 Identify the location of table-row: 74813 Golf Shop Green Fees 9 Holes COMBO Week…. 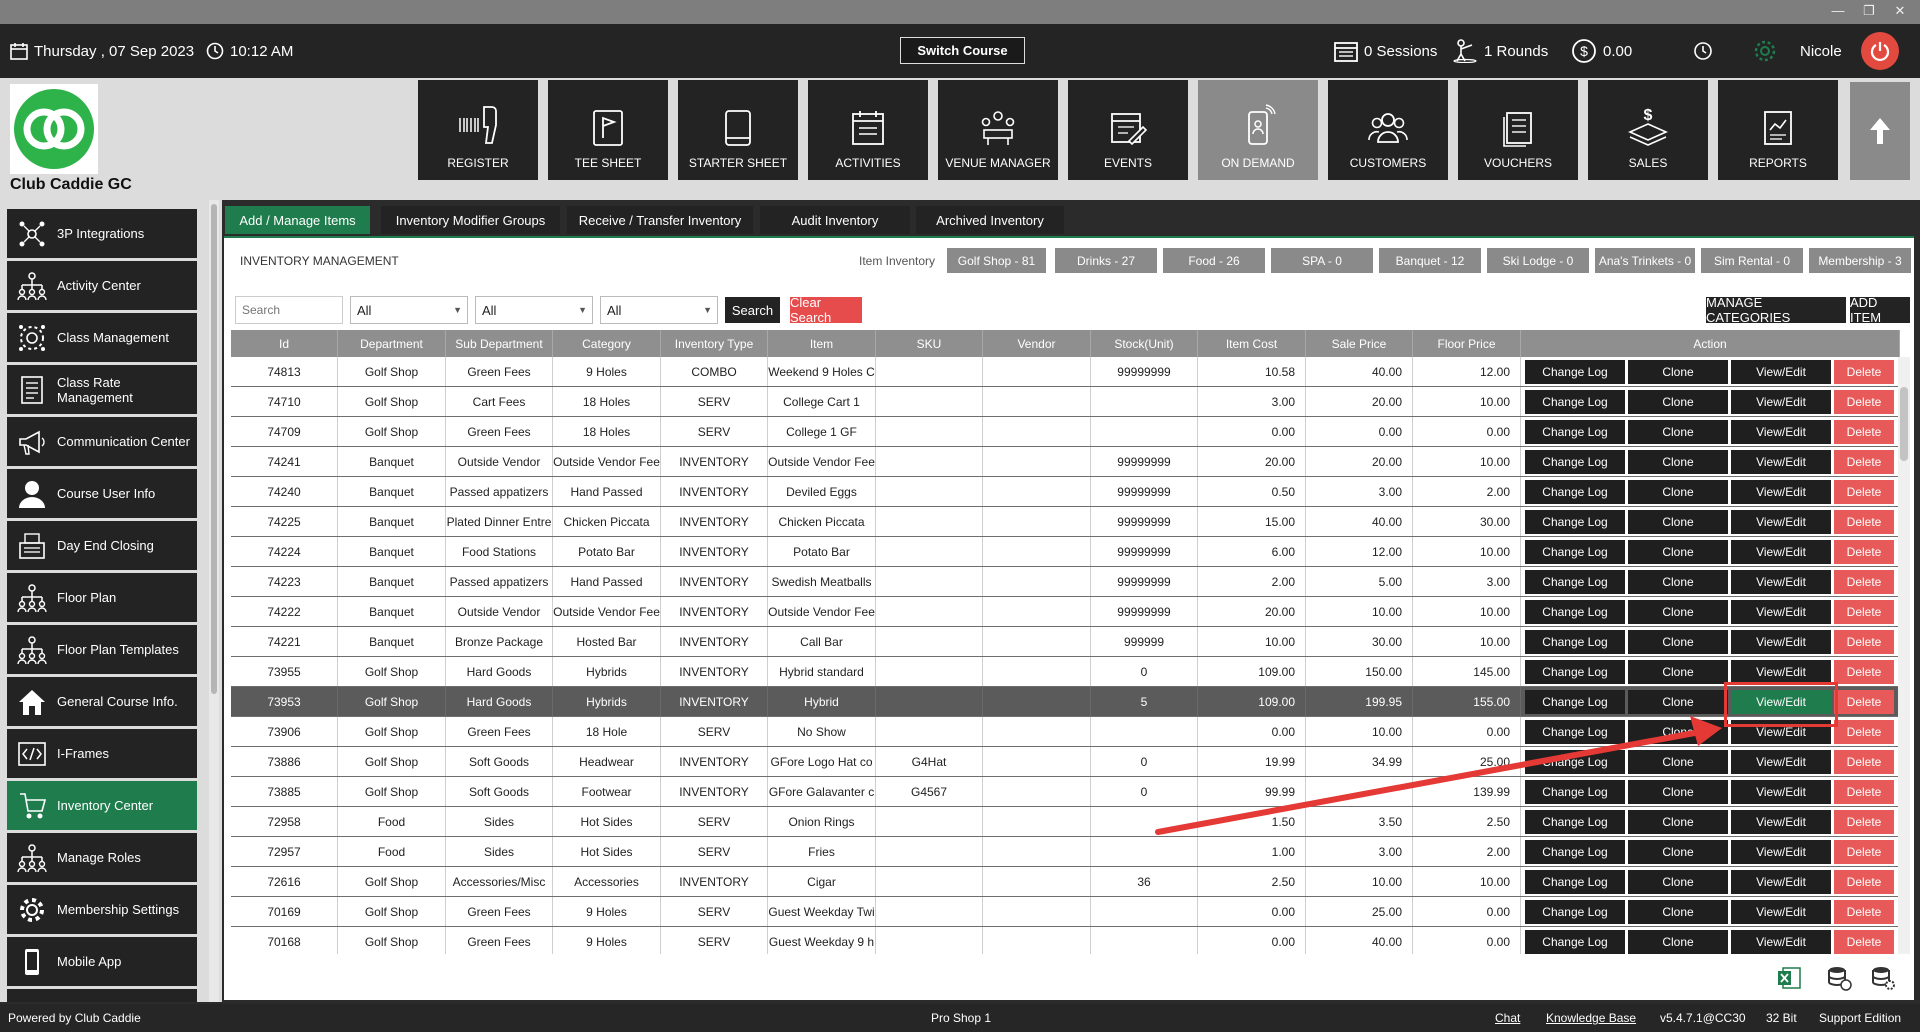
(1065, 372).